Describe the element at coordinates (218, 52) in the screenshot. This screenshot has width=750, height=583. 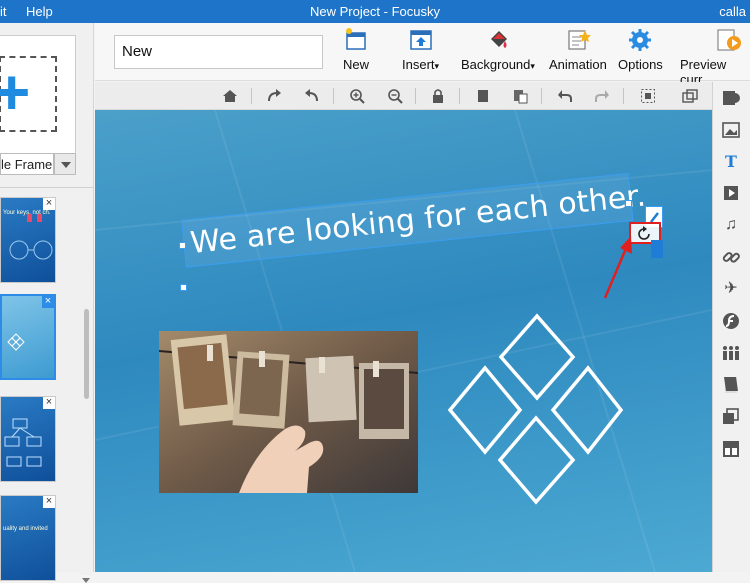
I see `search-input: New` at that location.